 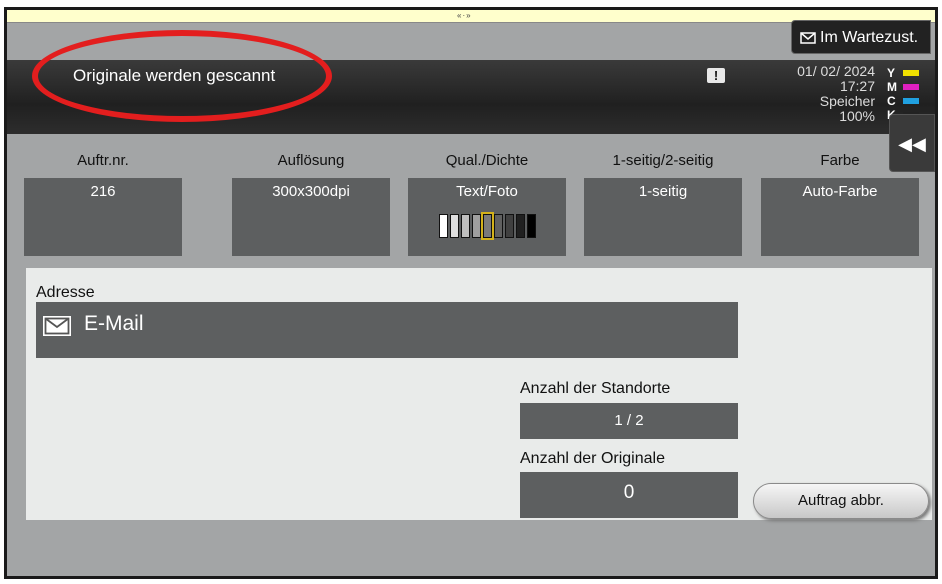 I want to click on wait-status-label: Im Wartezust., so click(x=869, y=37).